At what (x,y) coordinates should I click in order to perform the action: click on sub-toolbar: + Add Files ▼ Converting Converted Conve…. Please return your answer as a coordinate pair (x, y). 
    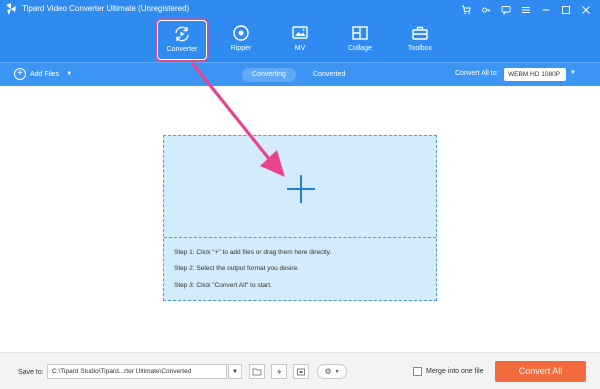
    Looking at the image, I should click on (300, 74).